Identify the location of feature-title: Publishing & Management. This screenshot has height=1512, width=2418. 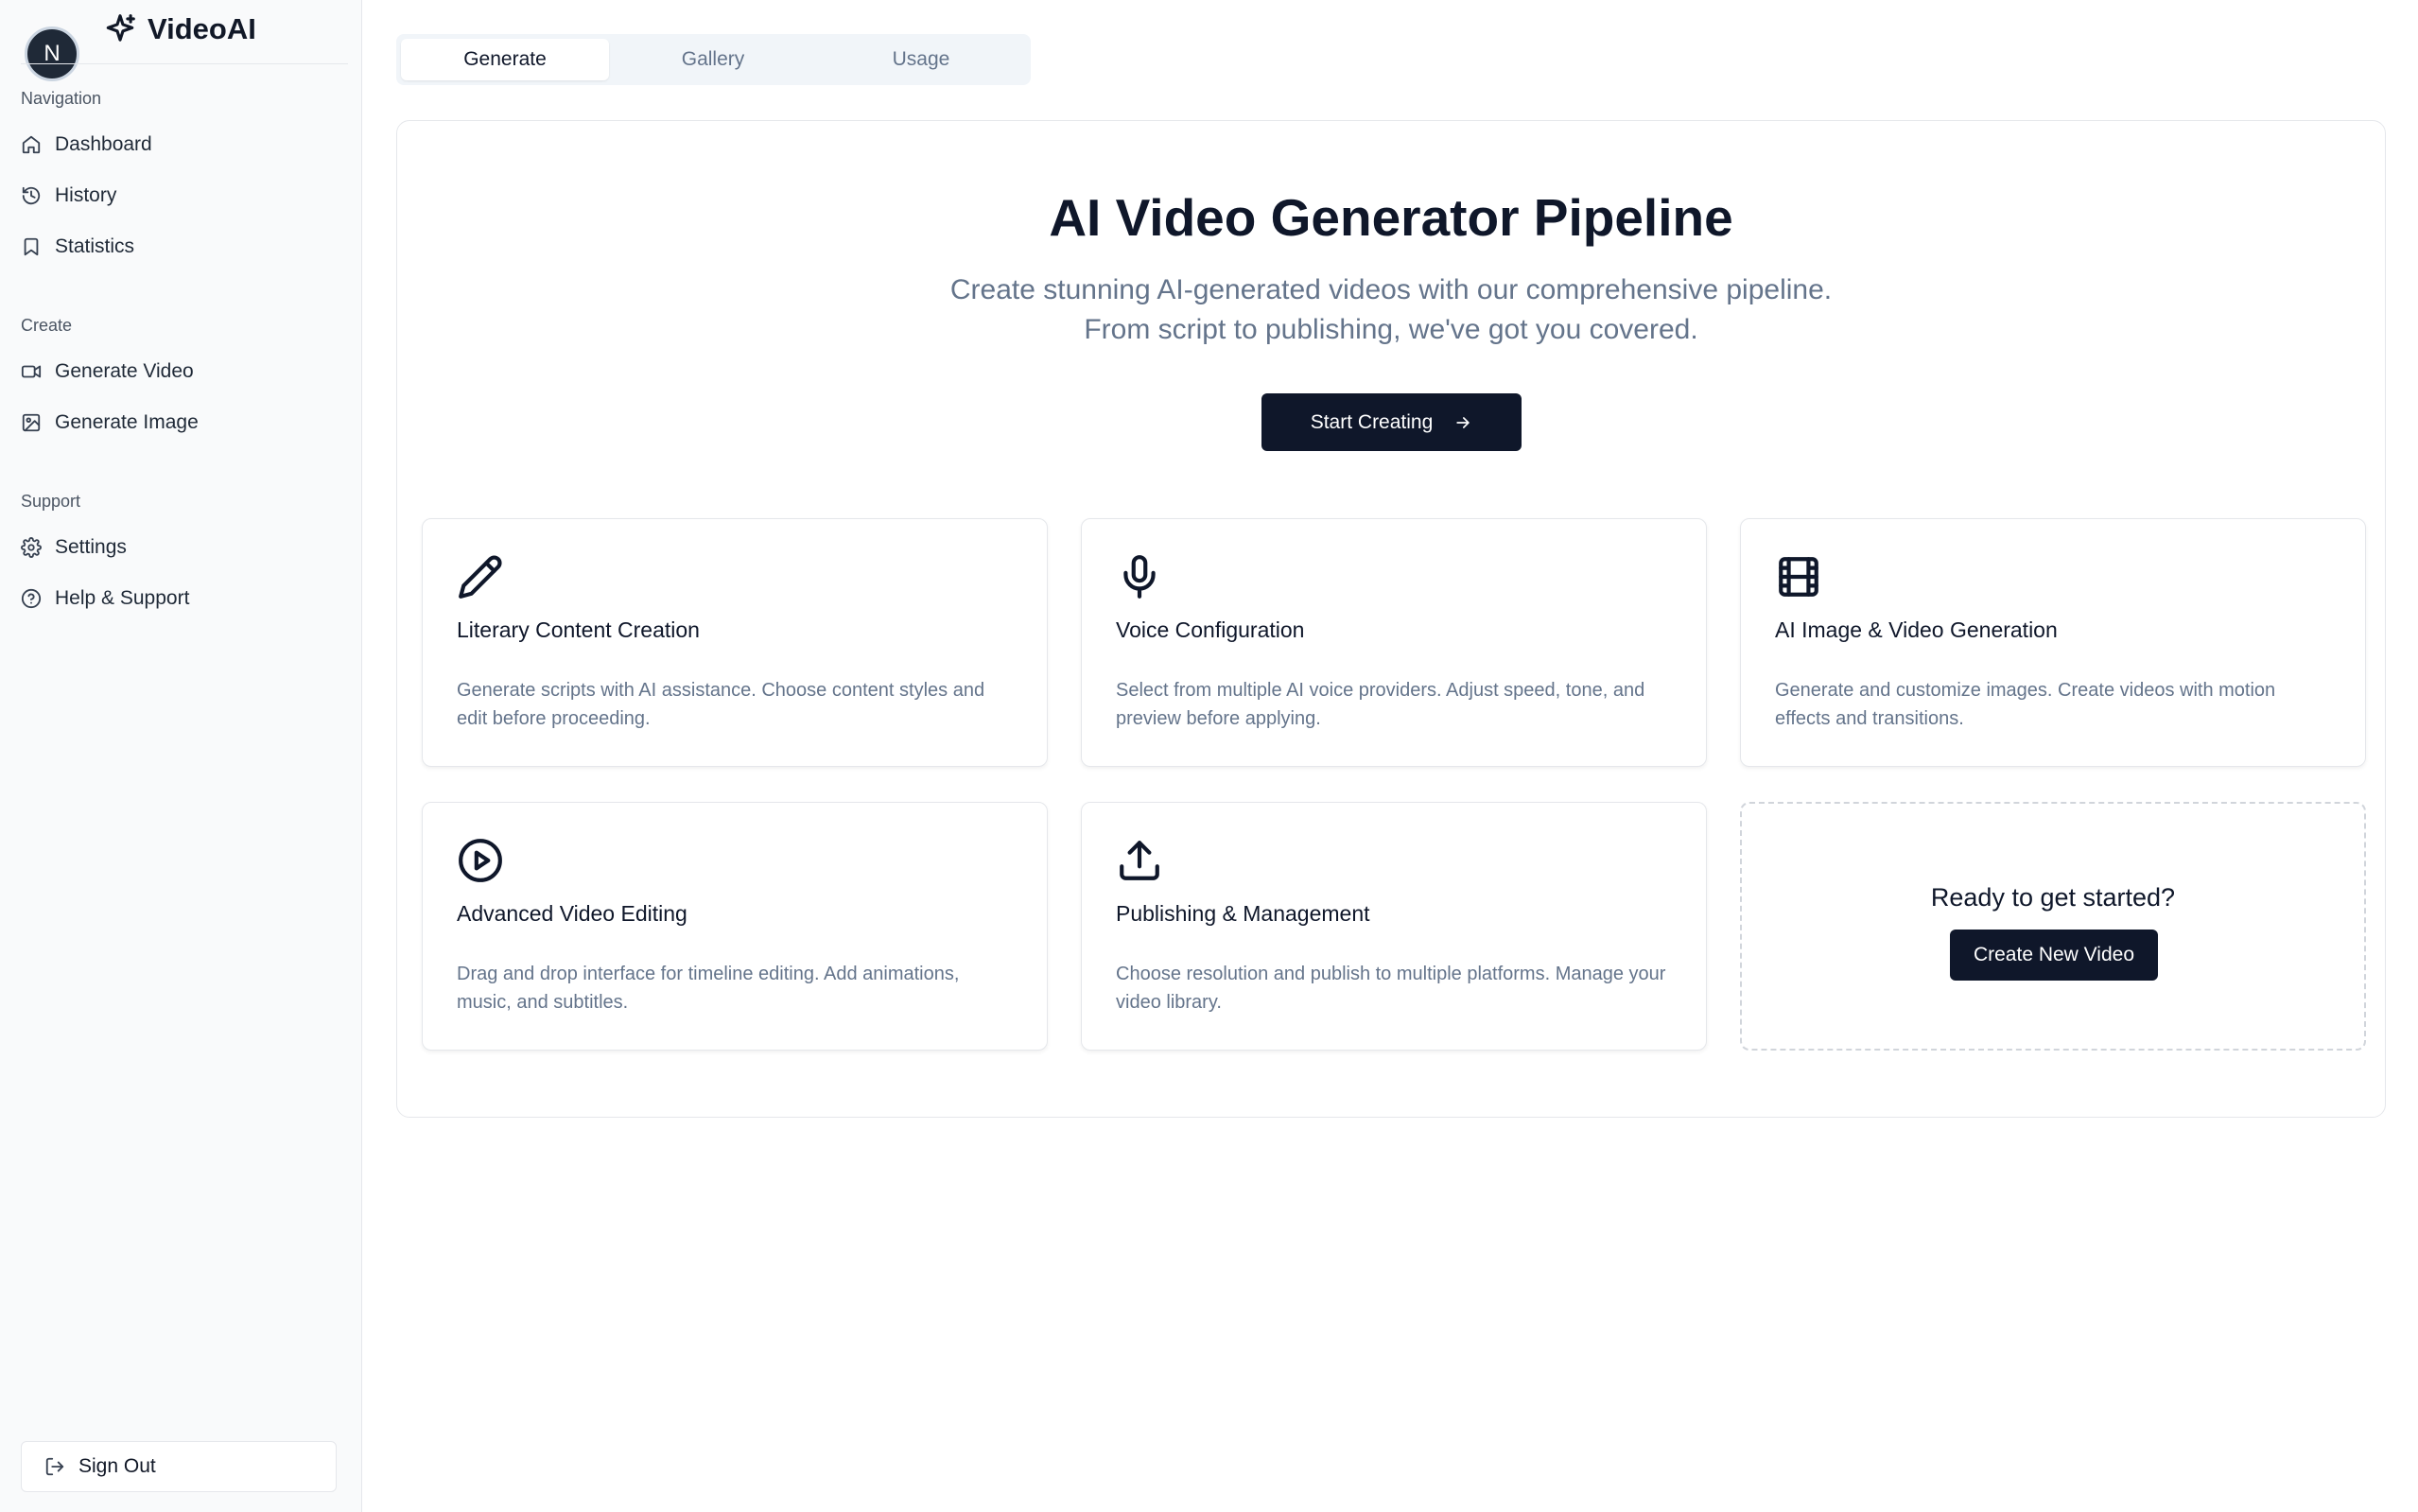
(1243, 913).